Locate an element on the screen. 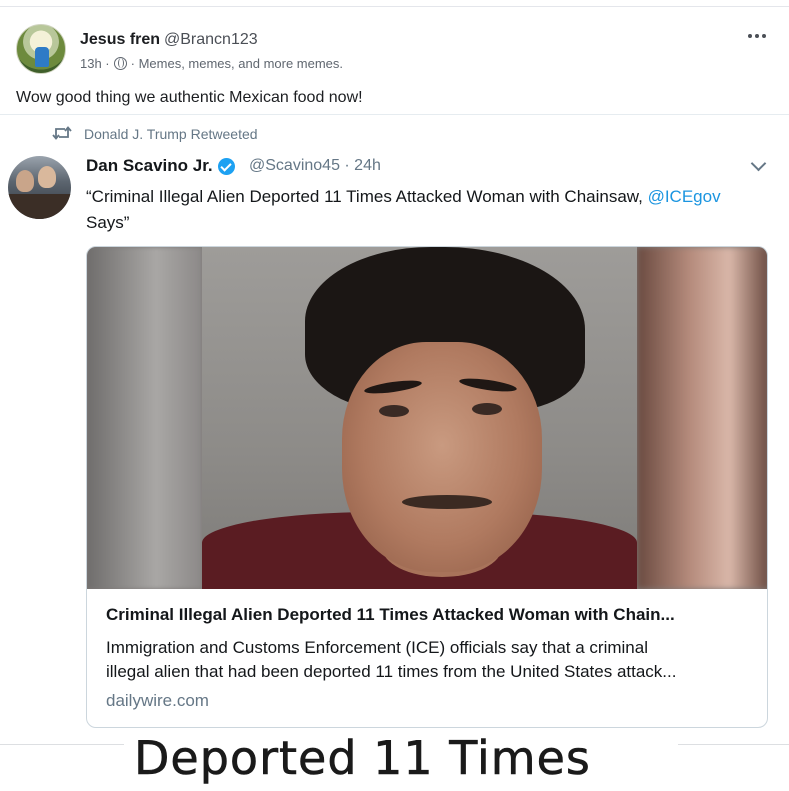 This screenshot has width=789, height=791. retweeted-by-label: Donald J. Trump Retweeted is located at coordinates (171, 134).